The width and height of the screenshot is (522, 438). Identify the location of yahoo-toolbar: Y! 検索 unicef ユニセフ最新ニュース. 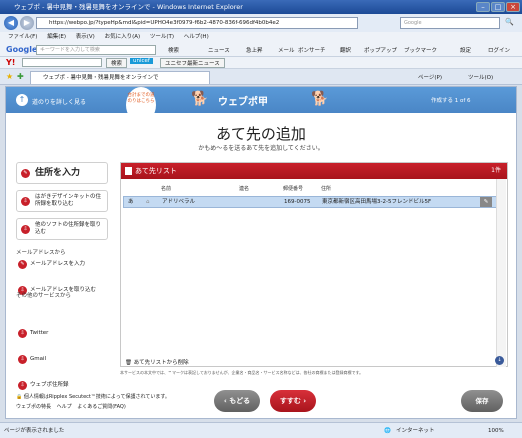
(261, 63).